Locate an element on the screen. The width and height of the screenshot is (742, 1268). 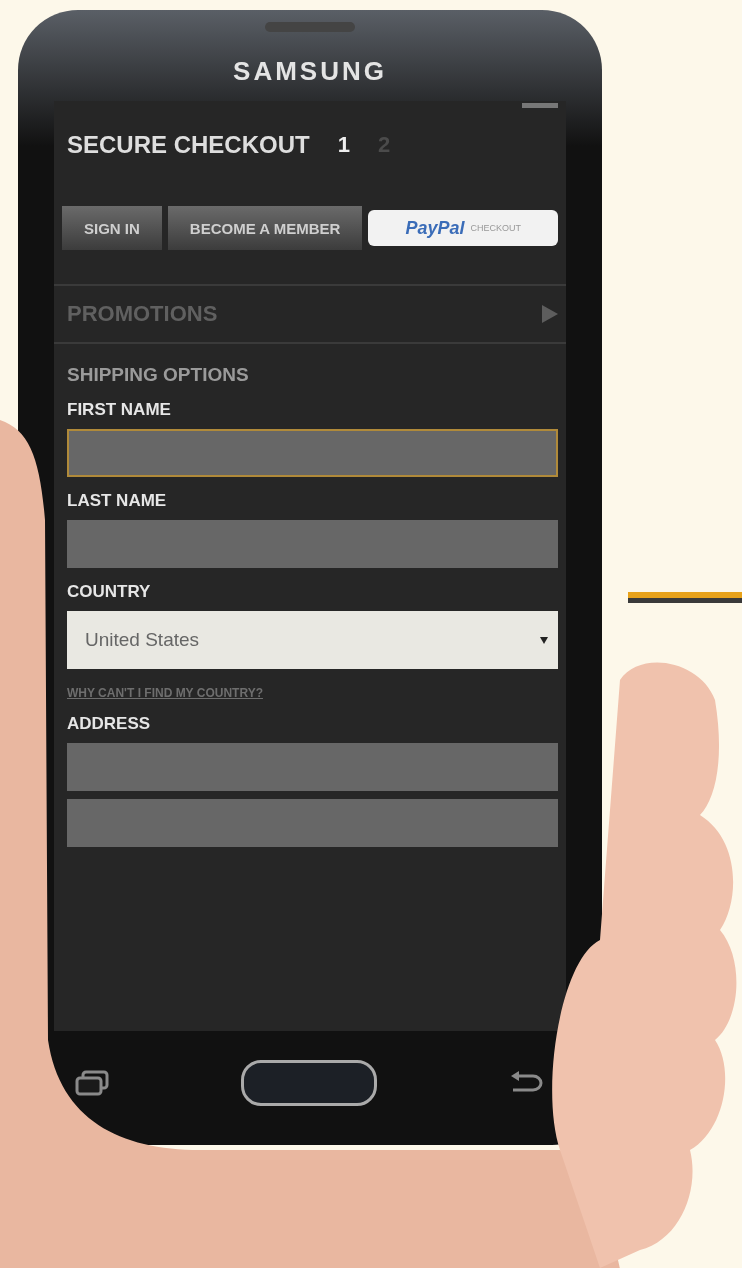
home-button is located at coordinates (309, 1083).